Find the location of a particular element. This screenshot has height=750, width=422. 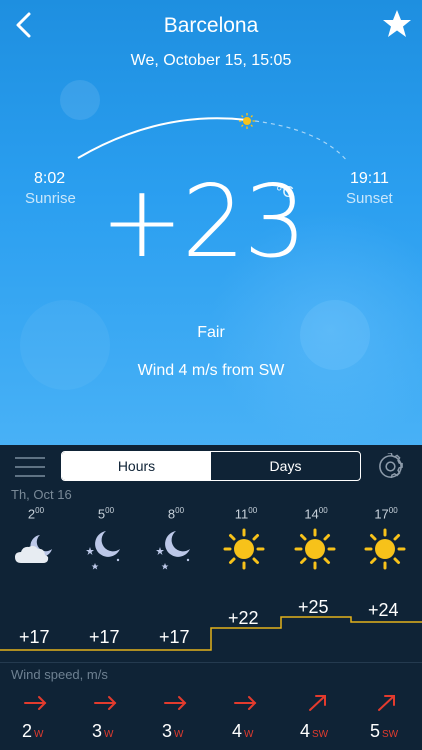

temperature-step-line is located at coordinates (211, 633).